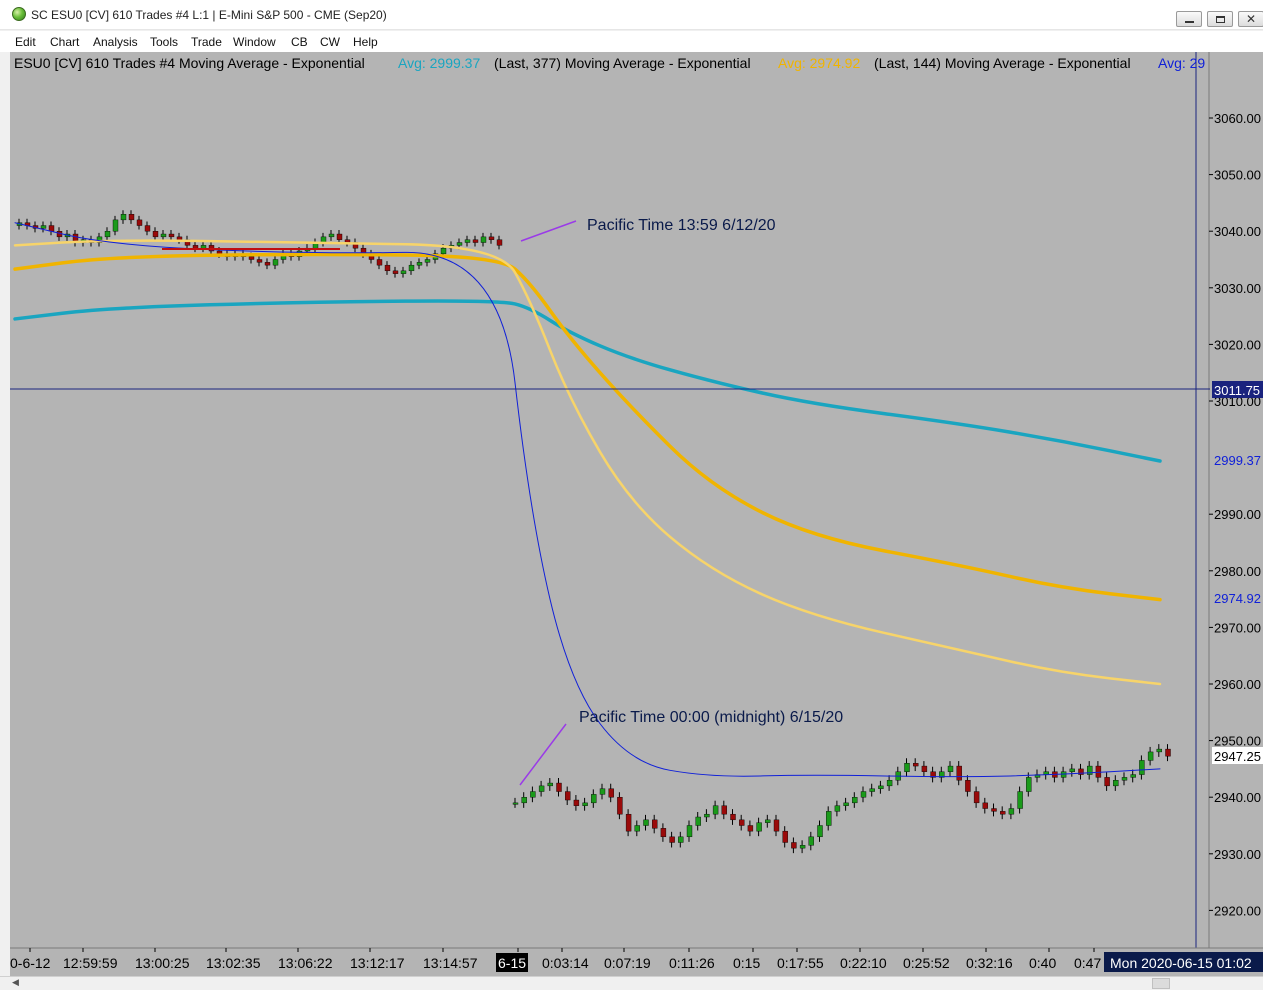 The width and height of the screenshot is (1263, 990). What do you see at coordinates (1181, 63) in the screenshot?
I see `study3-avg-label: Avg: 29` at bounding box center [1181, 63].